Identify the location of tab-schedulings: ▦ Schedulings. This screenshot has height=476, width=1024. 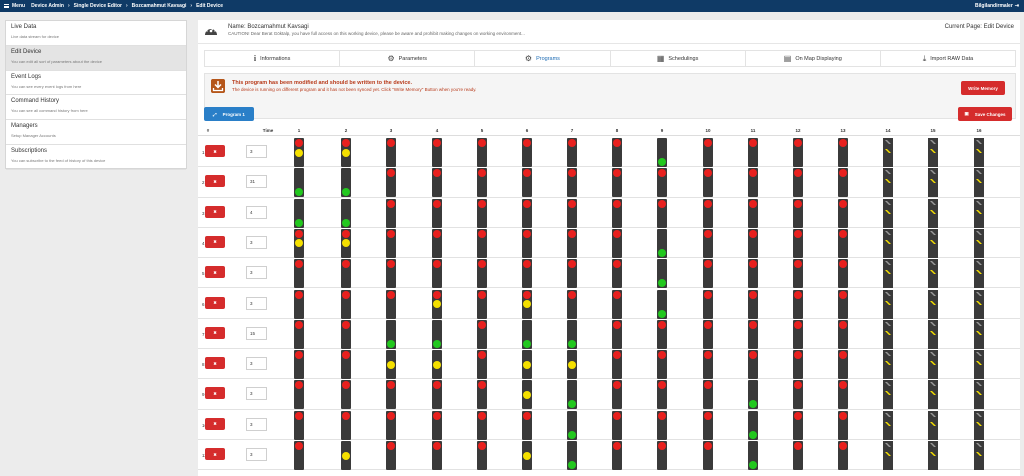
(678, 58).